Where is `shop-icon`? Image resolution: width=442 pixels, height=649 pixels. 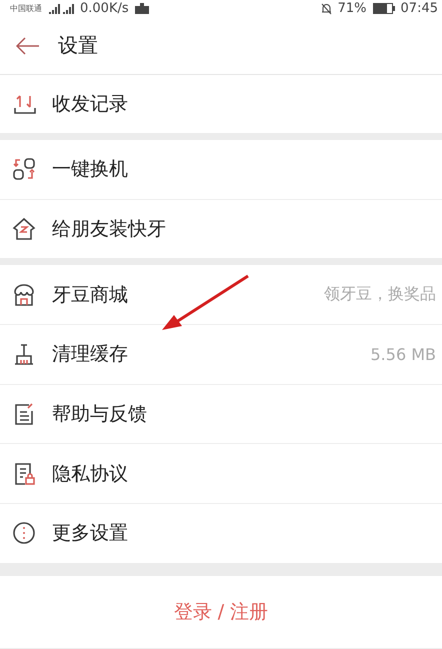 shop-icon is located at coordinates (24, 294).